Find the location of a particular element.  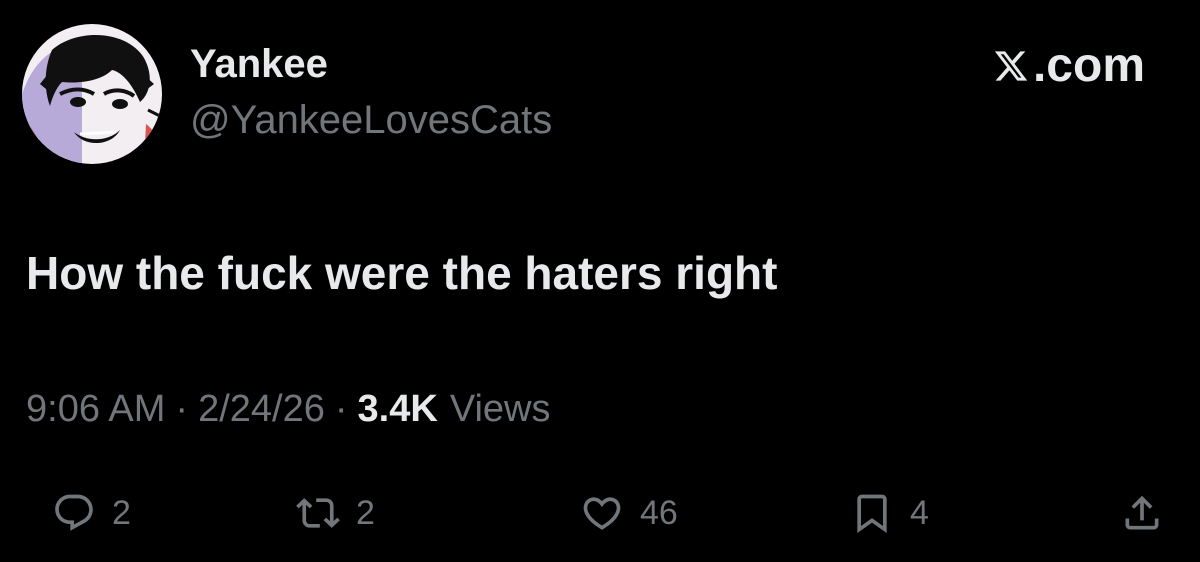

tweet-date: 2/24/26 is located at coordinates (261, 409).